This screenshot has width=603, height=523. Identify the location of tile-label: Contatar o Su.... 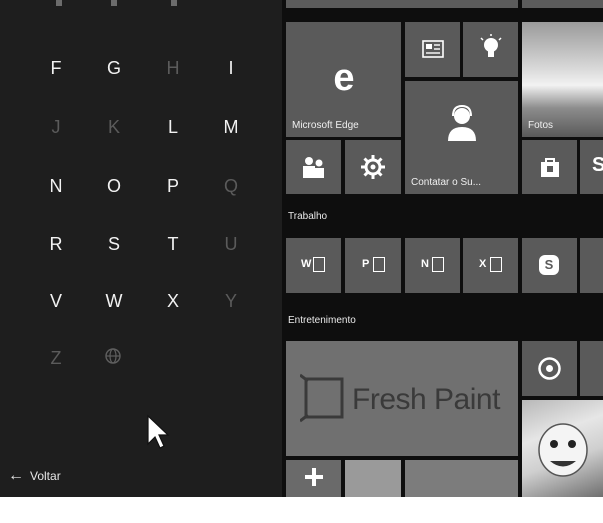
(446, 182).